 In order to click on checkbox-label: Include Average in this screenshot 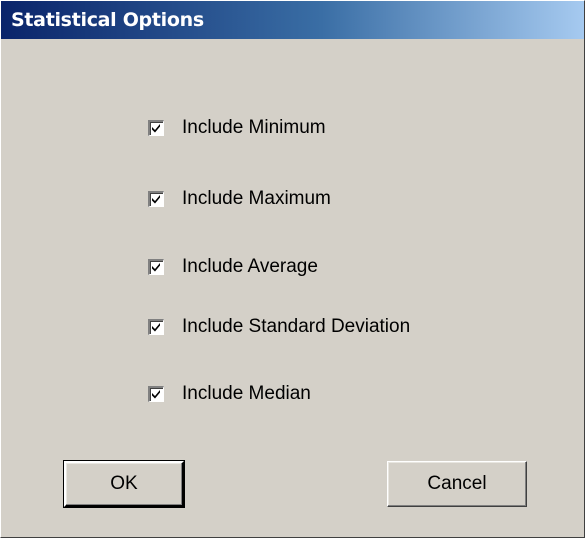, I will do `click(250, 266)`.